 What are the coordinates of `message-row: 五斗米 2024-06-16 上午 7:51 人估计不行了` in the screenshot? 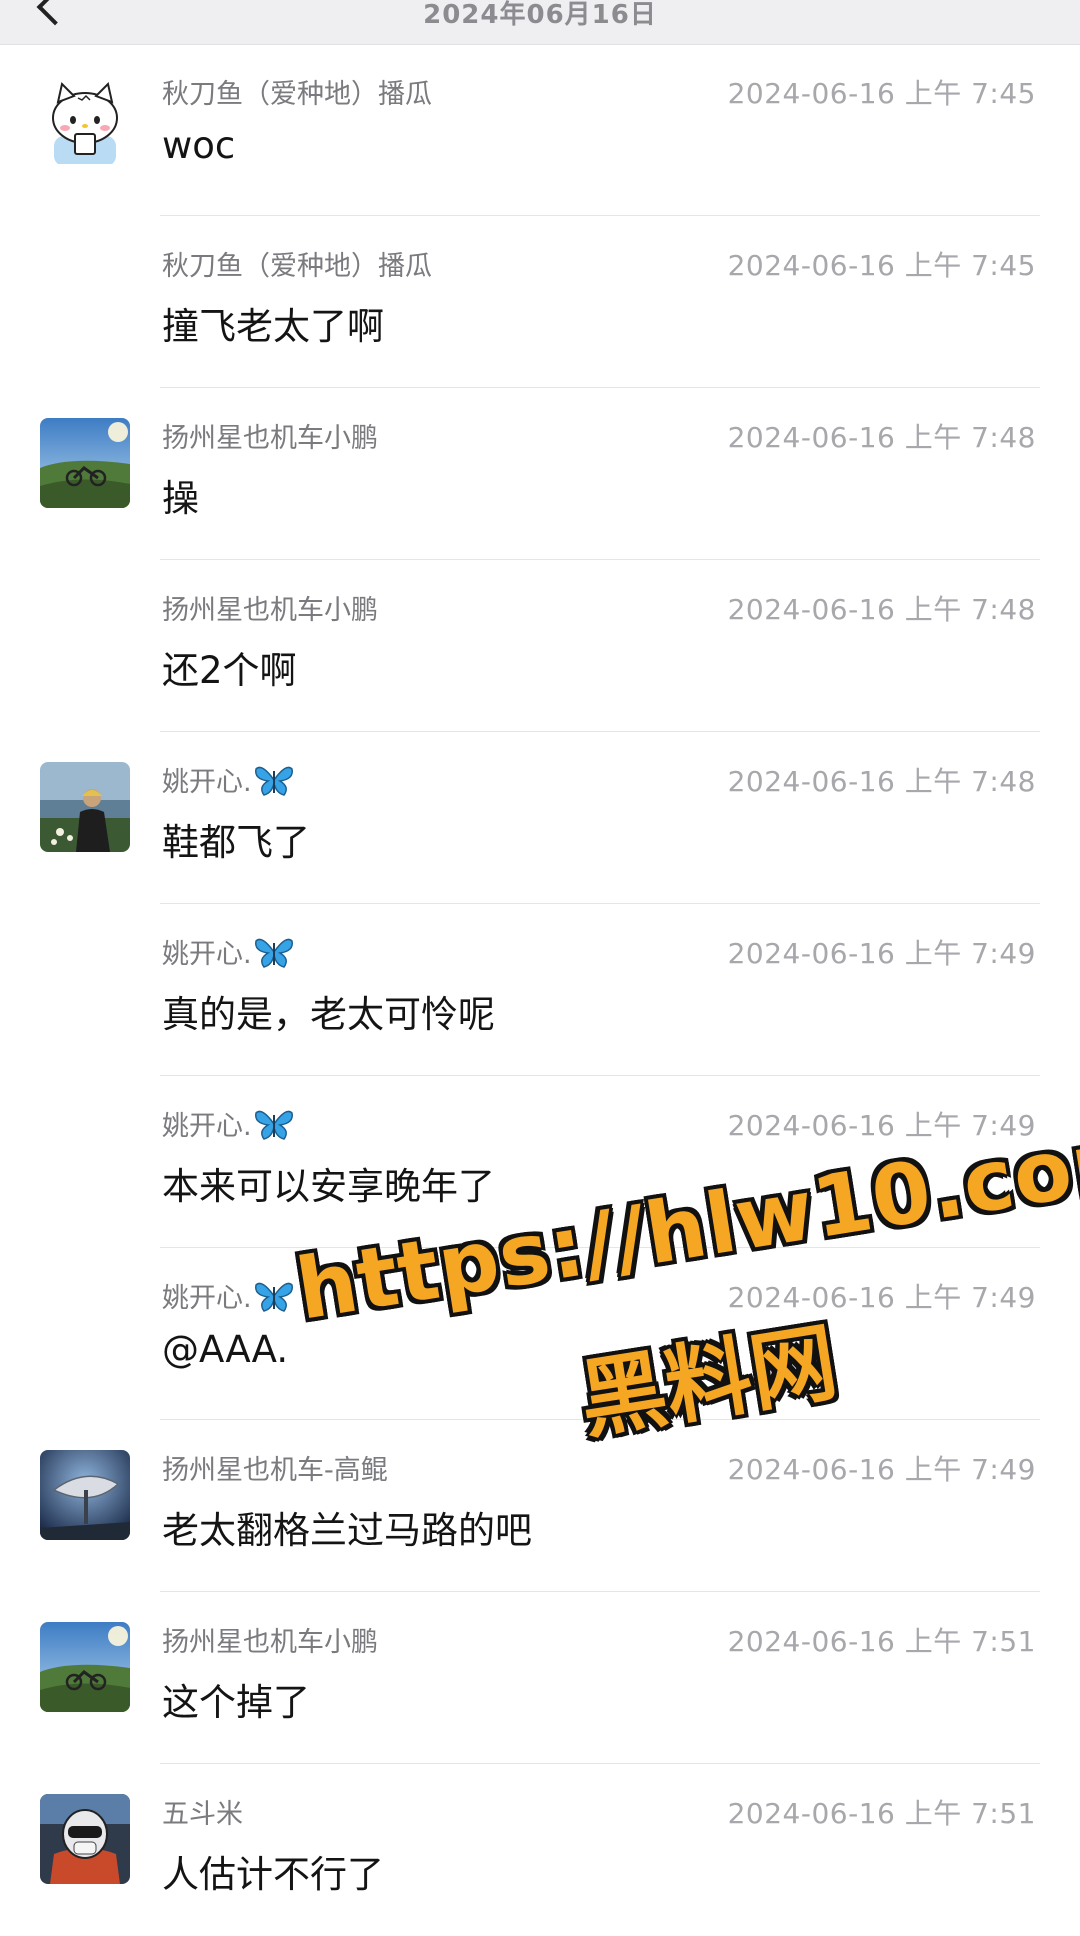 It's located at (540, 1850).